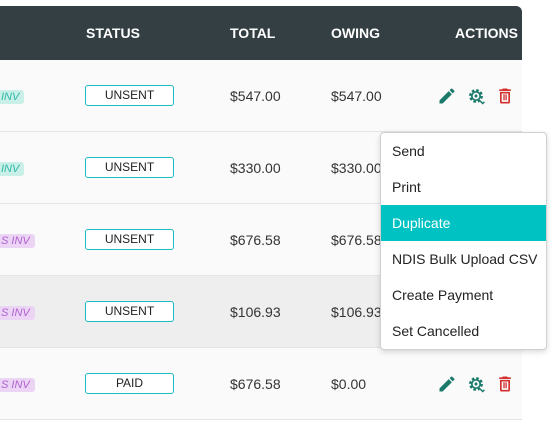 This screenshot has height=429, width=557. Describe the element at coordinates (252, 33) in the screenshot. I see `header-total: TOTAL` at that location.